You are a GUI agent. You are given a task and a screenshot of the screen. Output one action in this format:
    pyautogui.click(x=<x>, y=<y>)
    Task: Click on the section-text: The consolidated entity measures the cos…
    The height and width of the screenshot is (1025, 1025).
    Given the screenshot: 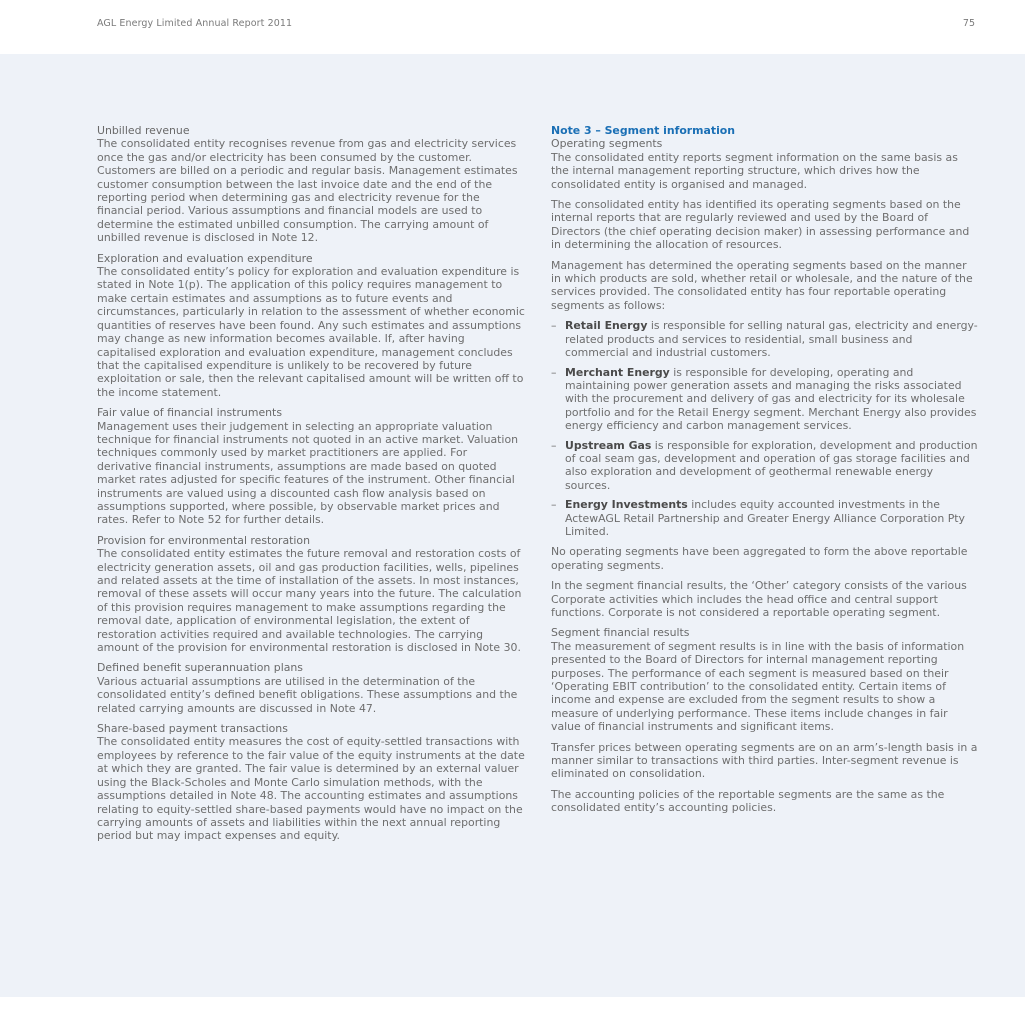 What is the action you would take?
    pyautogui.click(x=311, y=789)
    